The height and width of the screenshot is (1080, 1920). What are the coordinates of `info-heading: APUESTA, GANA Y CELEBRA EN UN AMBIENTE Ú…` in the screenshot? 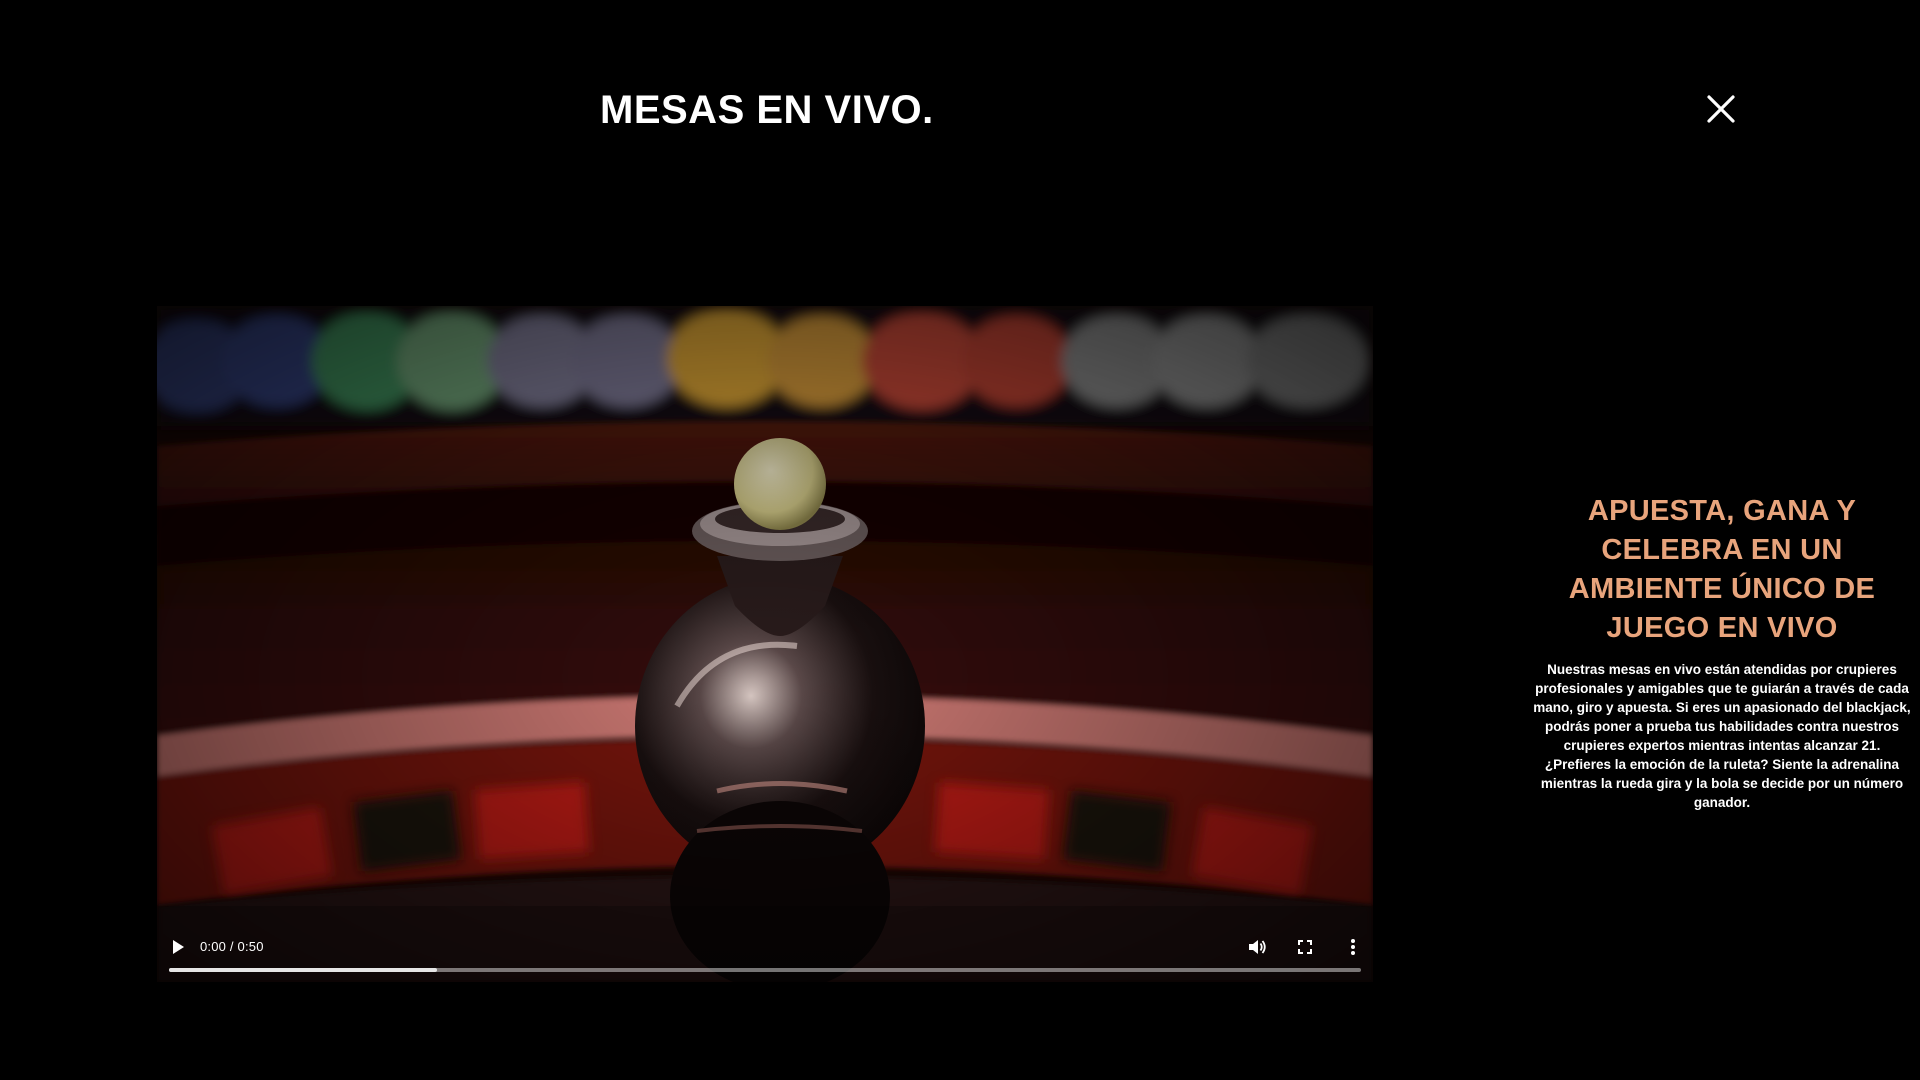 It's located at (1722, 569).